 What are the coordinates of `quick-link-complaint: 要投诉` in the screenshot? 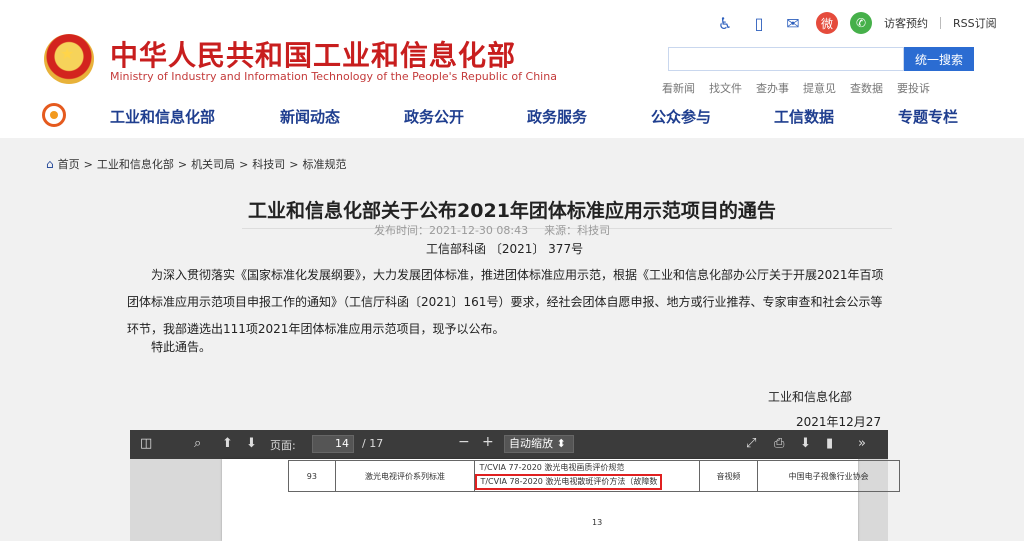 It's located at (913, 88).